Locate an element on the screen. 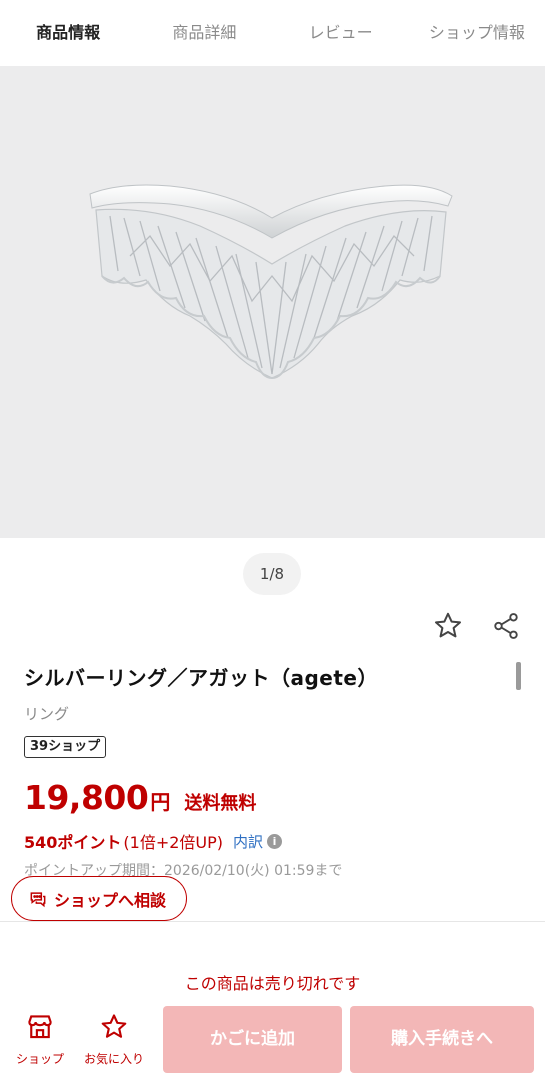 This screenshot has width=545, height=1080. star-icon is located at coordinates (114, 1026).